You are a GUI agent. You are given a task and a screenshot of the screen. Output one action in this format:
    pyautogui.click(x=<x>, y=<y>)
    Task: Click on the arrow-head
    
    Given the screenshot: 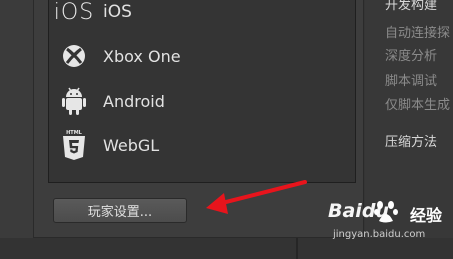 What is the action you would take?
    pyautogui.click(x=217, y=203)
    